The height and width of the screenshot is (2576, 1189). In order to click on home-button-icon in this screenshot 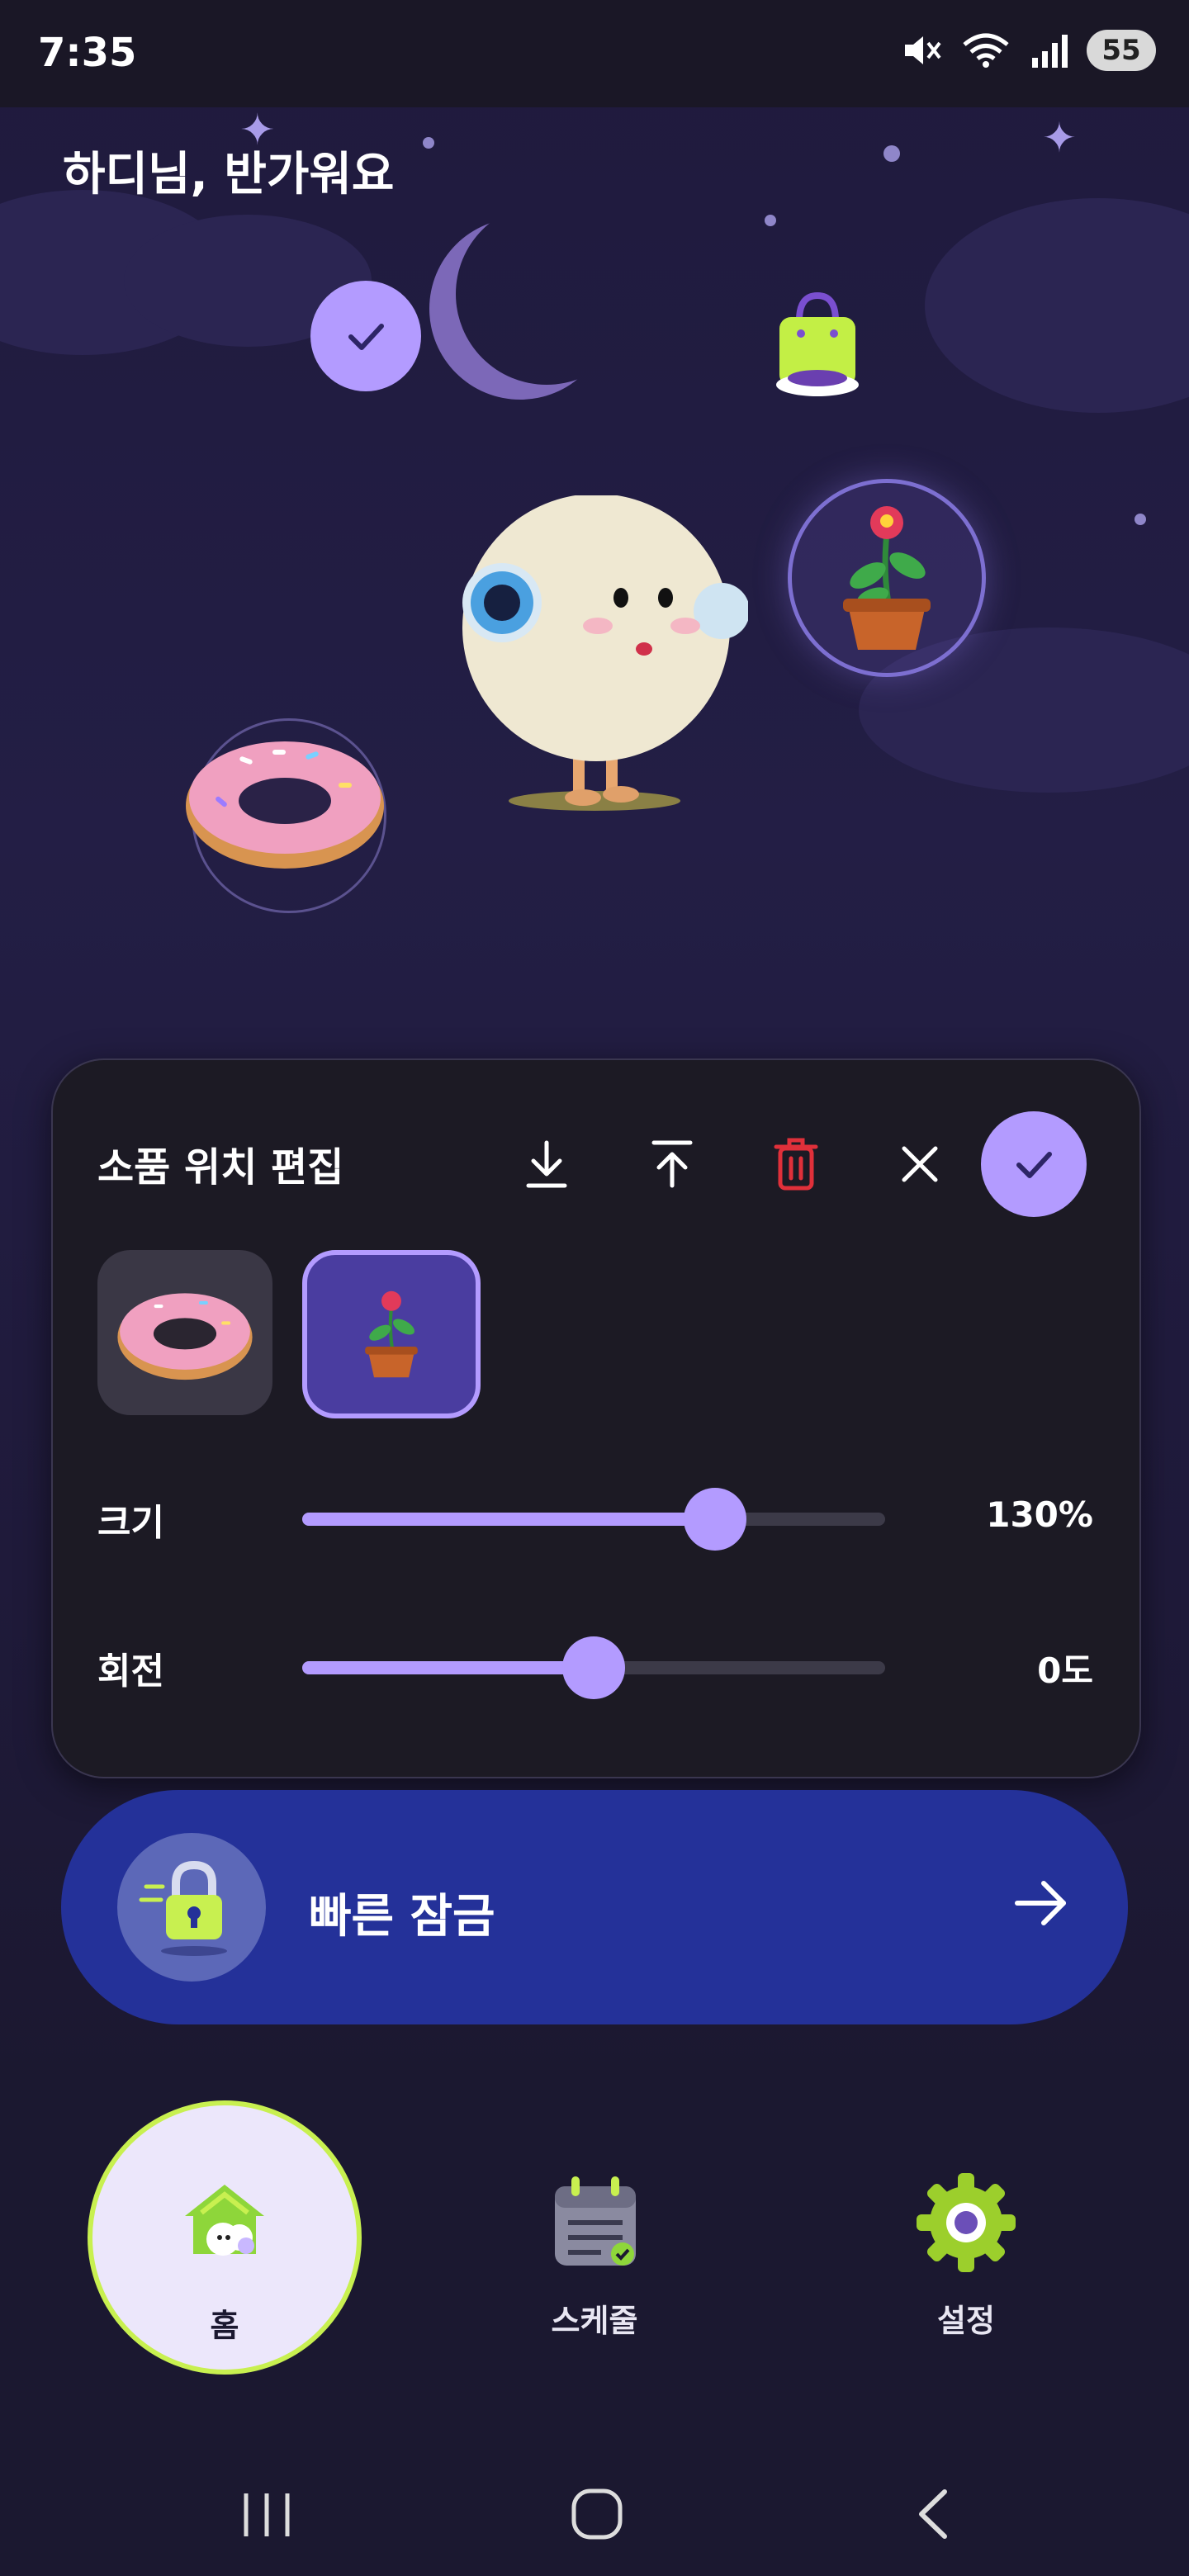, I will do `click(597, 2514)`.